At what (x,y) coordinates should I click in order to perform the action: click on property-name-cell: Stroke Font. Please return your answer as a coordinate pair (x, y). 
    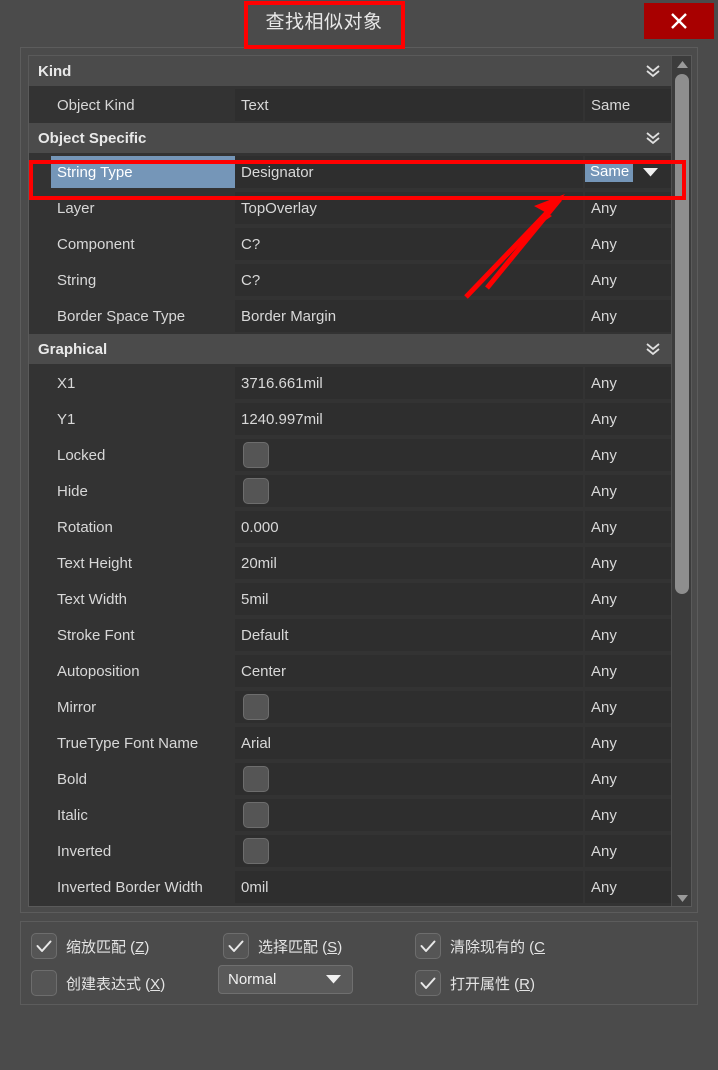
    Looking at the image, I should click on (132, 635).